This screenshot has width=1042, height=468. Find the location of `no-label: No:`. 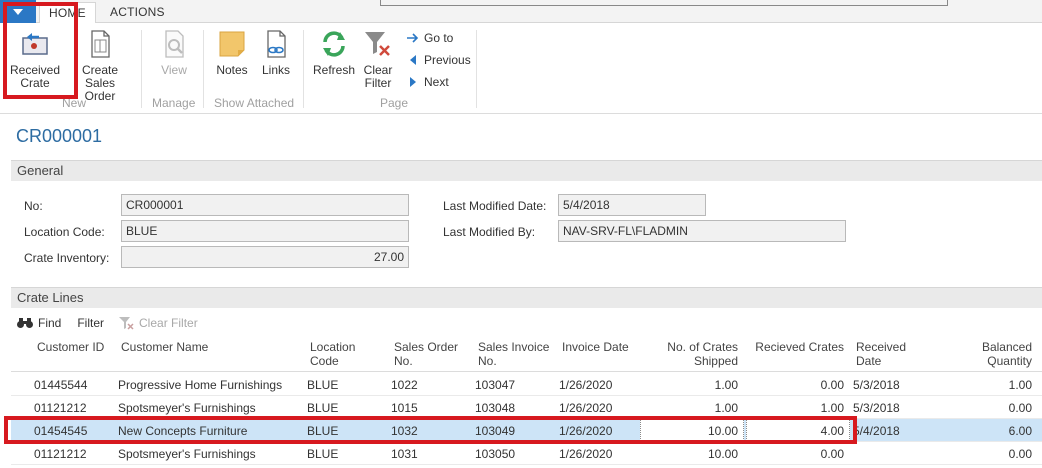

no-label: No: is located at coordinates (33, 206).